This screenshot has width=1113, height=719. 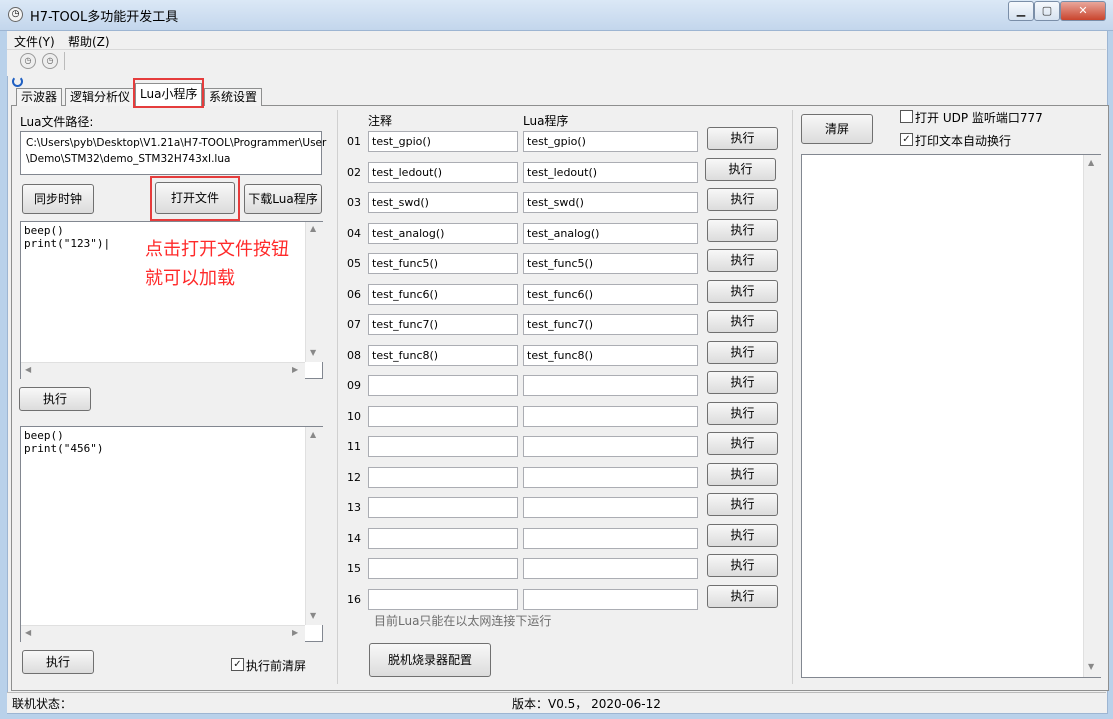 I want to click on toolbar, so click(x=556, y=62).